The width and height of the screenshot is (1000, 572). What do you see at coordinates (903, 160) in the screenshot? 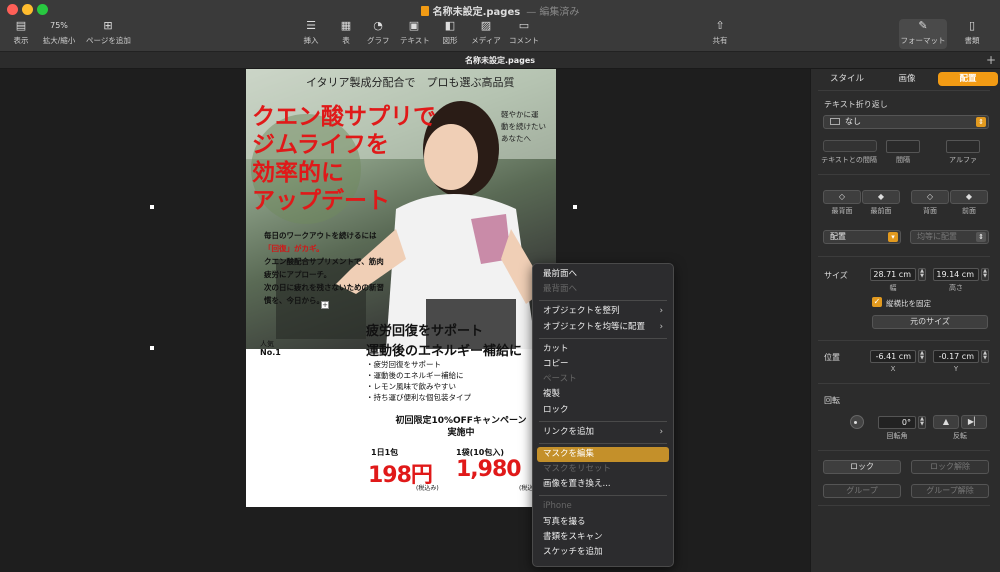
I see `spacing-label: 間隔` at bounding box center [903, 160].